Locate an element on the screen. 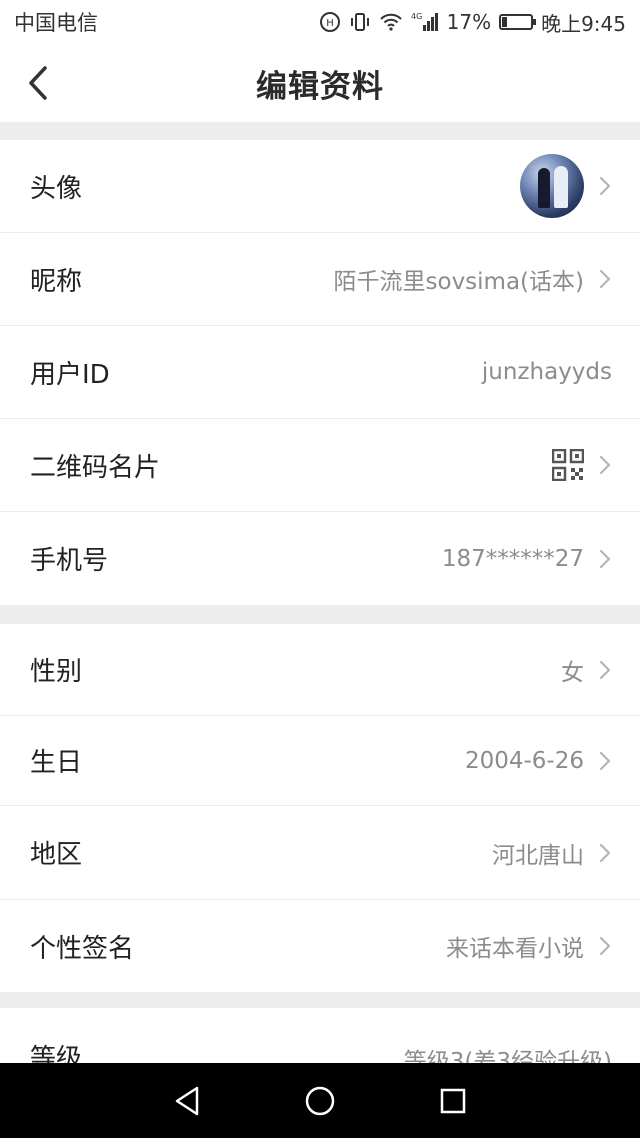 Image resolution: width=640 pixels, height=1138 pixels. signature-value: 来话本看小说 is located at coordinates (515, 949).